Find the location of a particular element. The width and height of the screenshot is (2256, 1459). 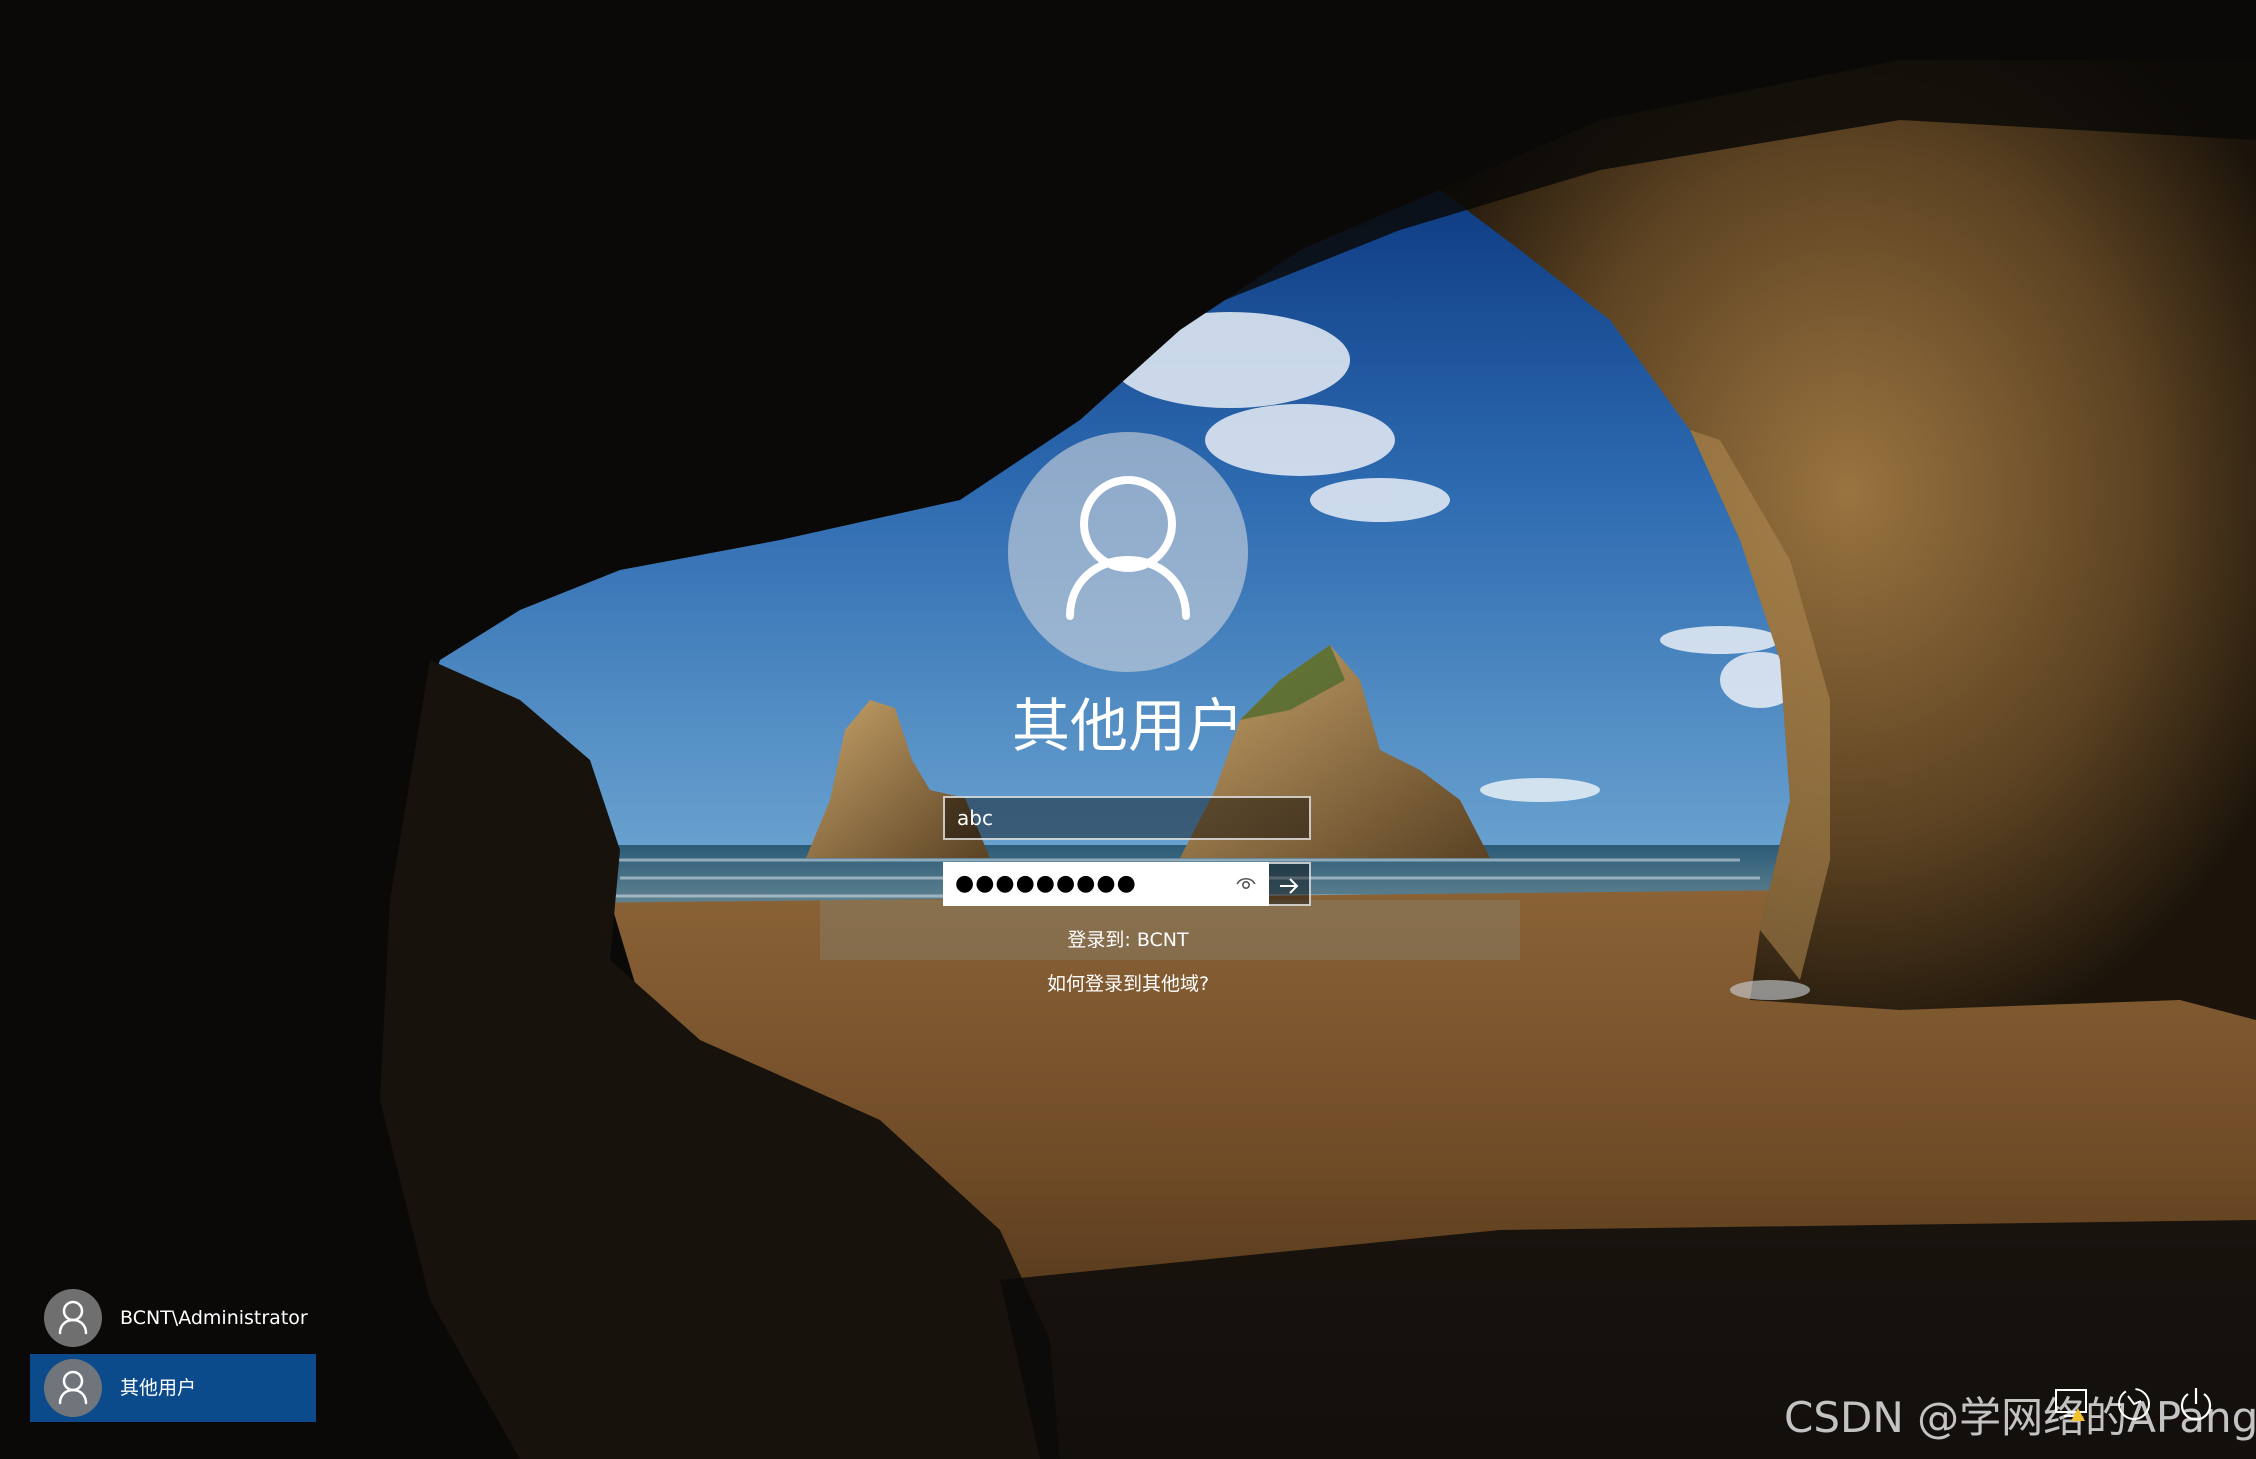

submit-arrow-button is located at coordinates (1290, 884).